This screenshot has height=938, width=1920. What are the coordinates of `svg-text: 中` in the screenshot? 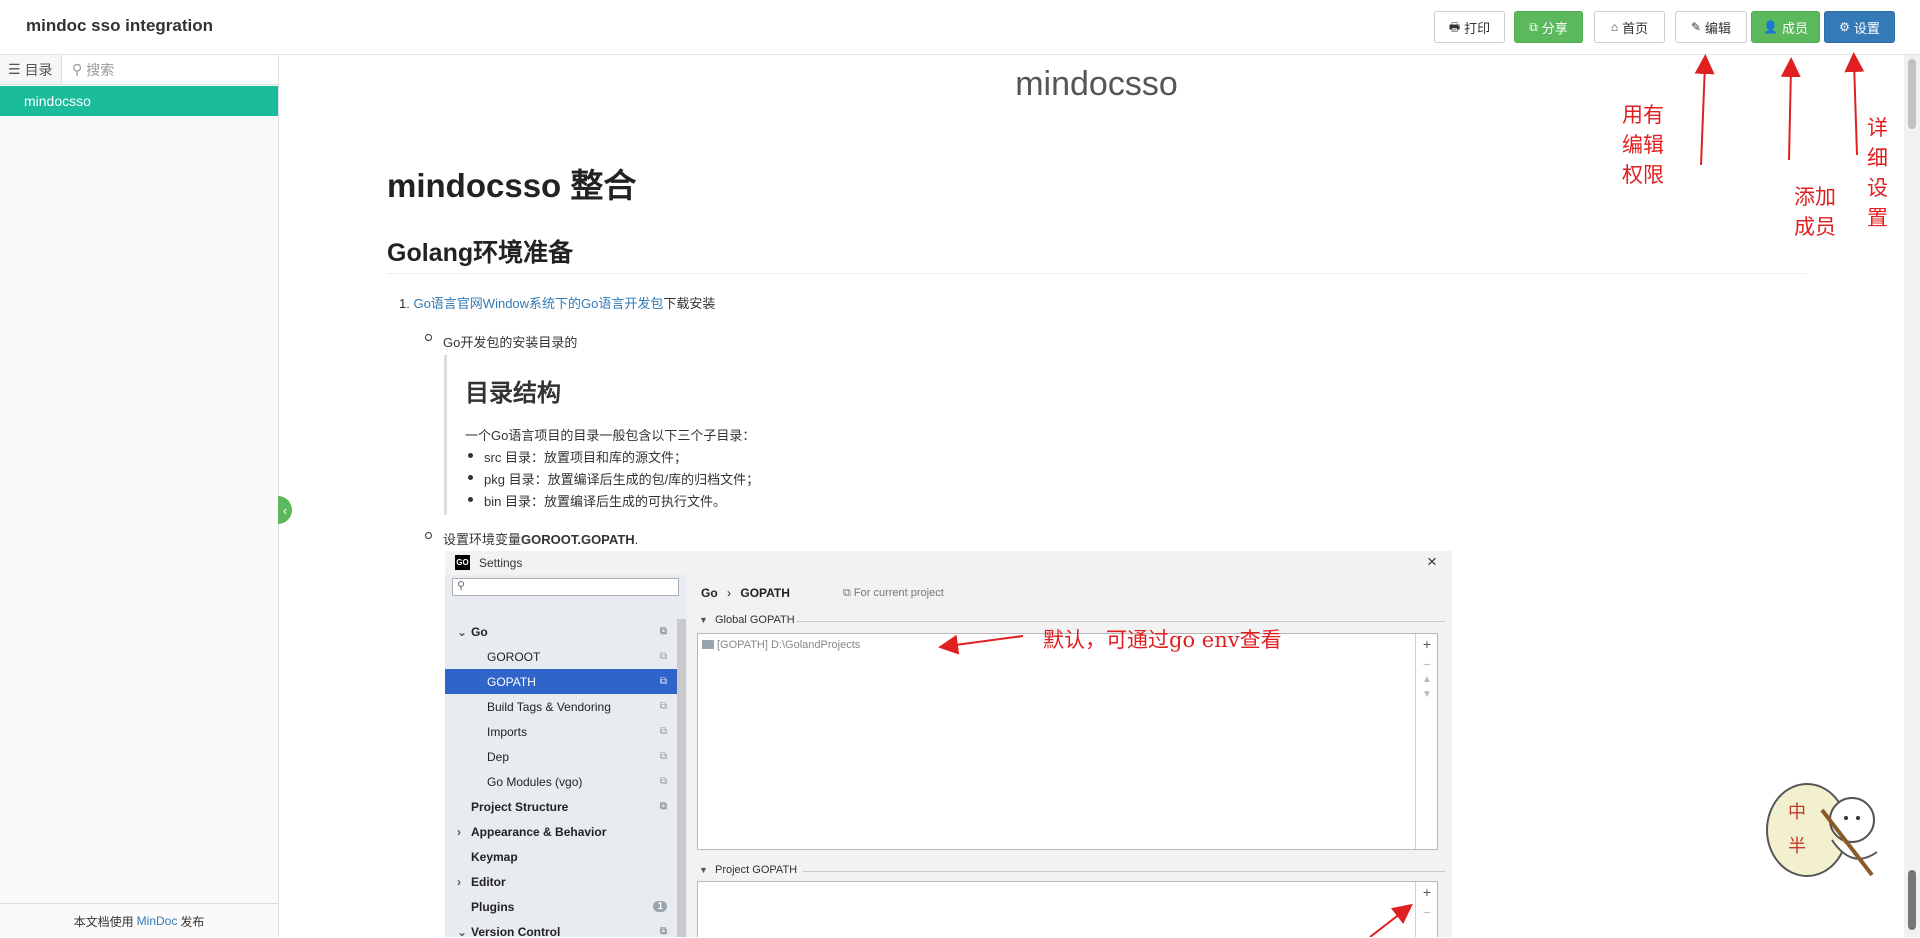 It's located at (1797, 812).